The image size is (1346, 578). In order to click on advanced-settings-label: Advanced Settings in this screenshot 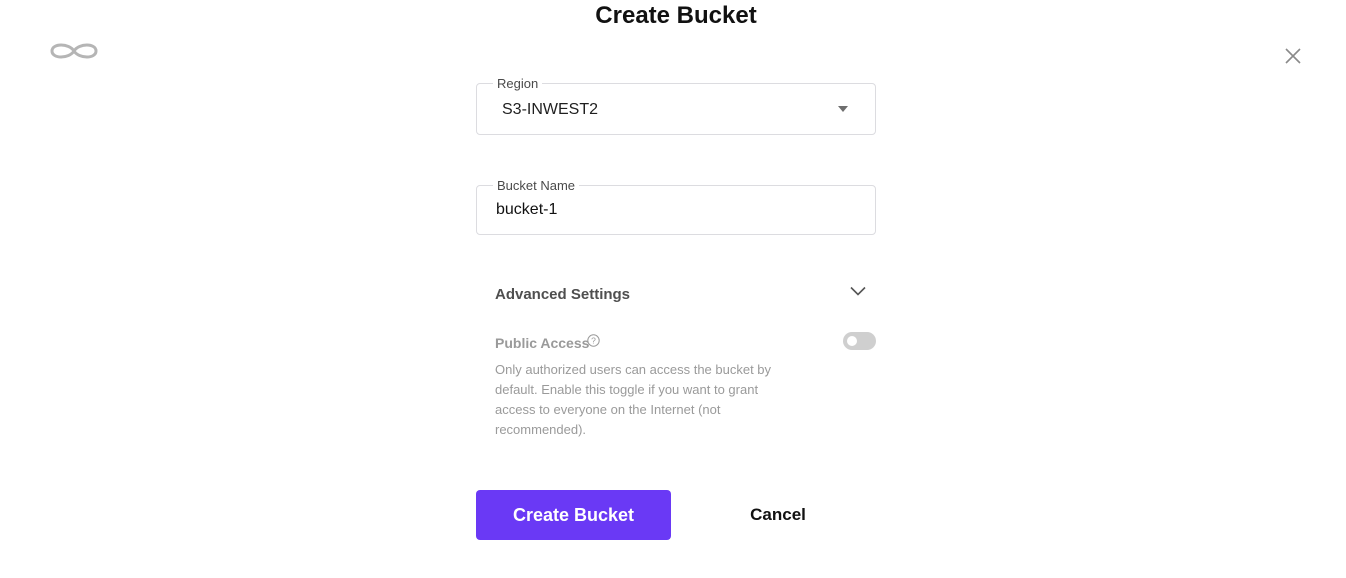, I will do `click(563, 294)`.